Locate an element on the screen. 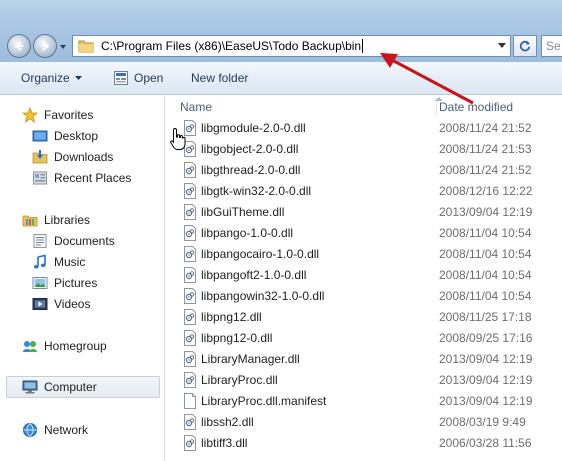 The image size is (562, 461). file-name: libpangoft2-1.0-0.dll is located at coordinates (254, 275).